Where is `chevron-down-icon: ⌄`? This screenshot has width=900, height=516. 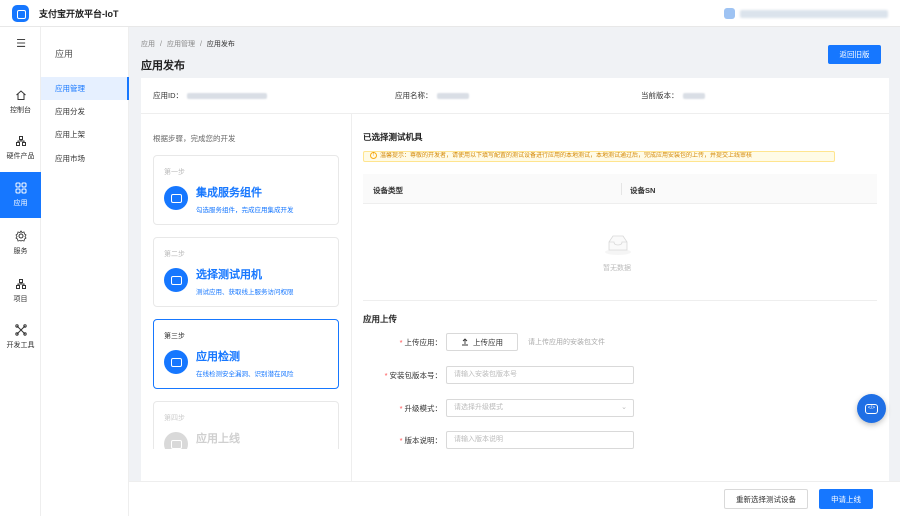 chevron-down-icon: ⌄ is located at coordinates (624, 407).